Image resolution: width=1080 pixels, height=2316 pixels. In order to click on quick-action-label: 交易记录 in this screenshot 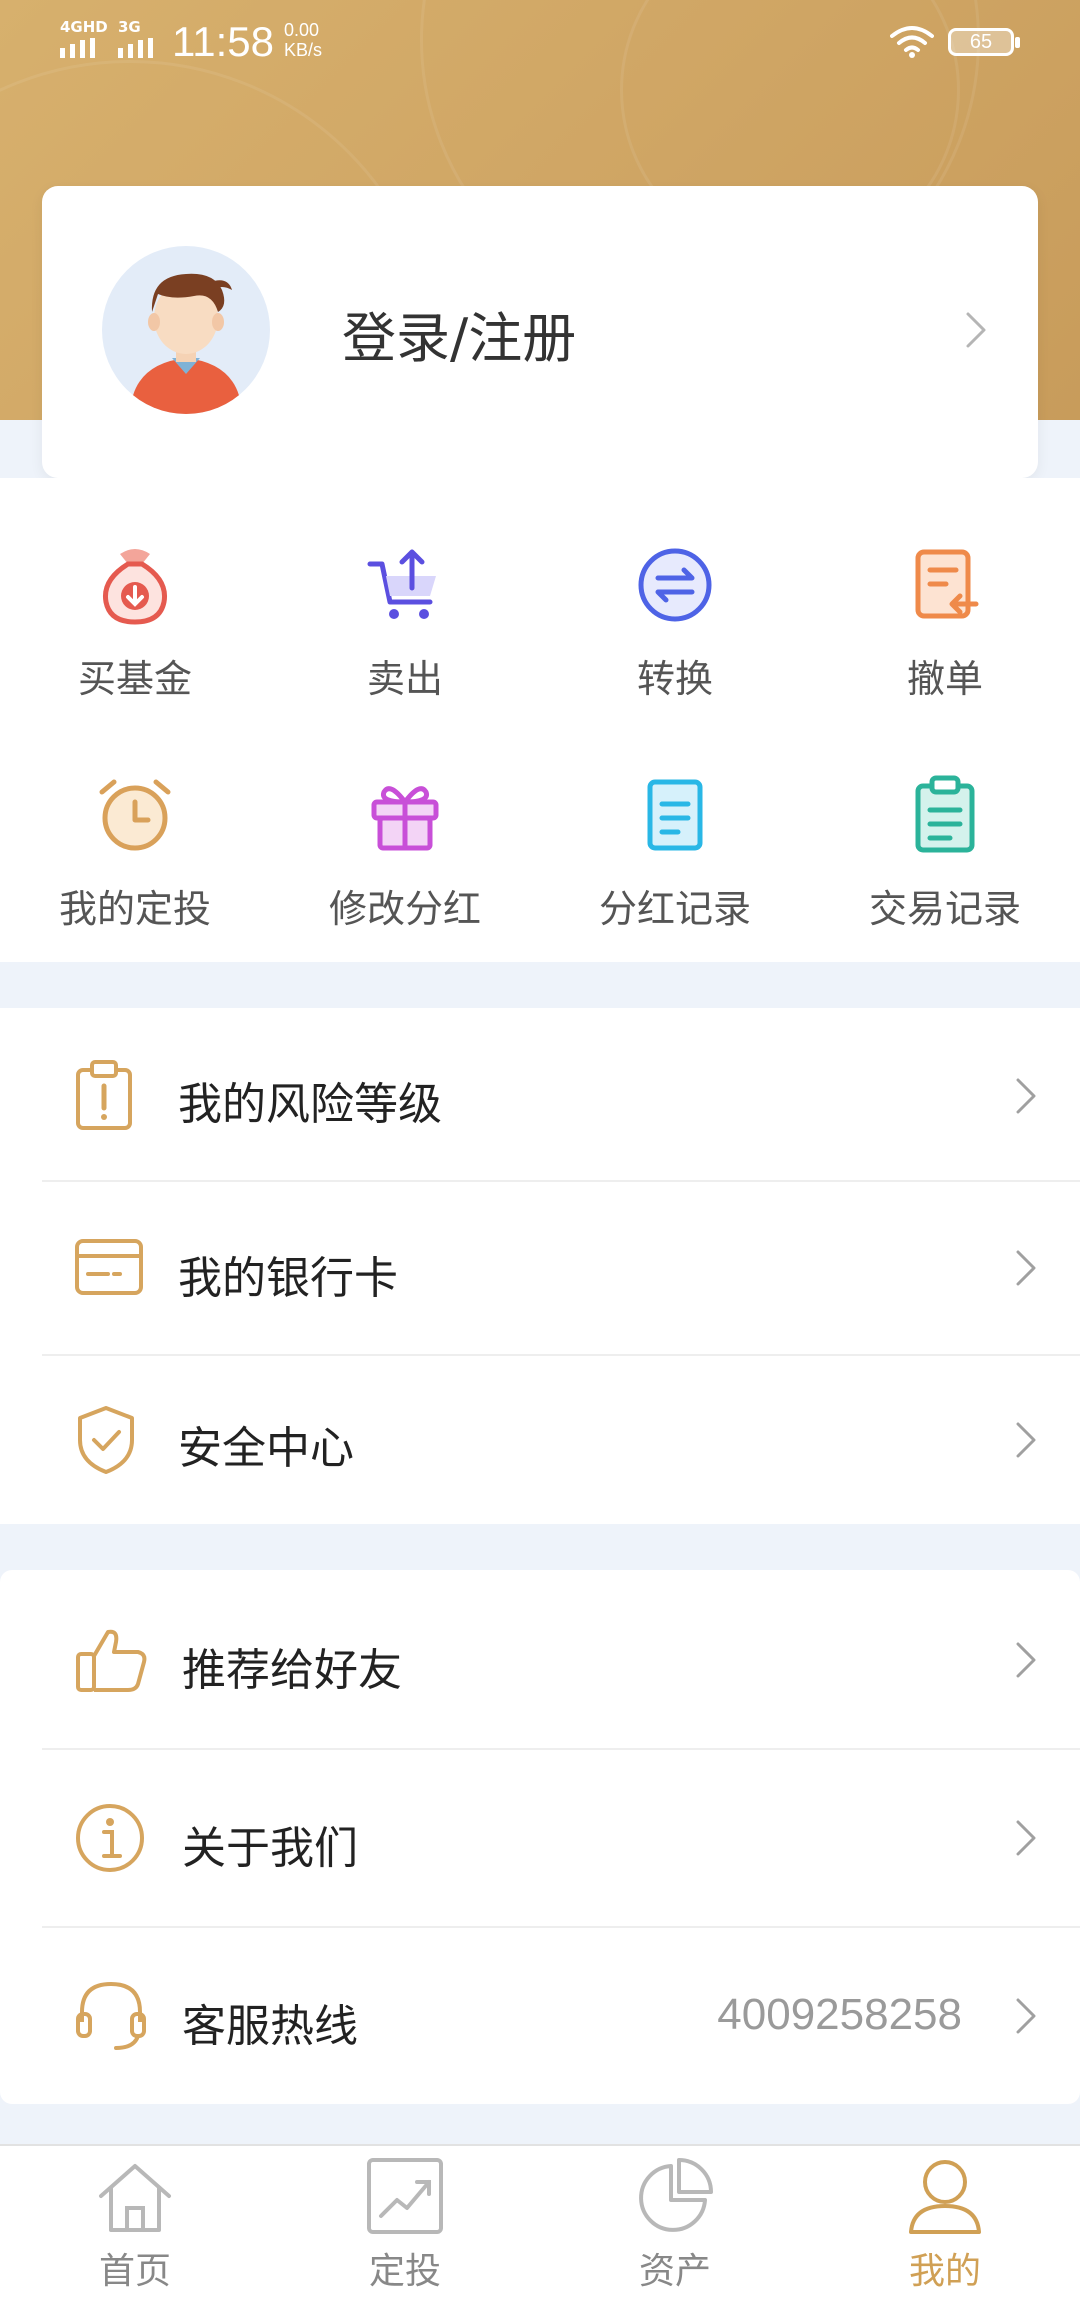, I will do `click(944, 909)`.